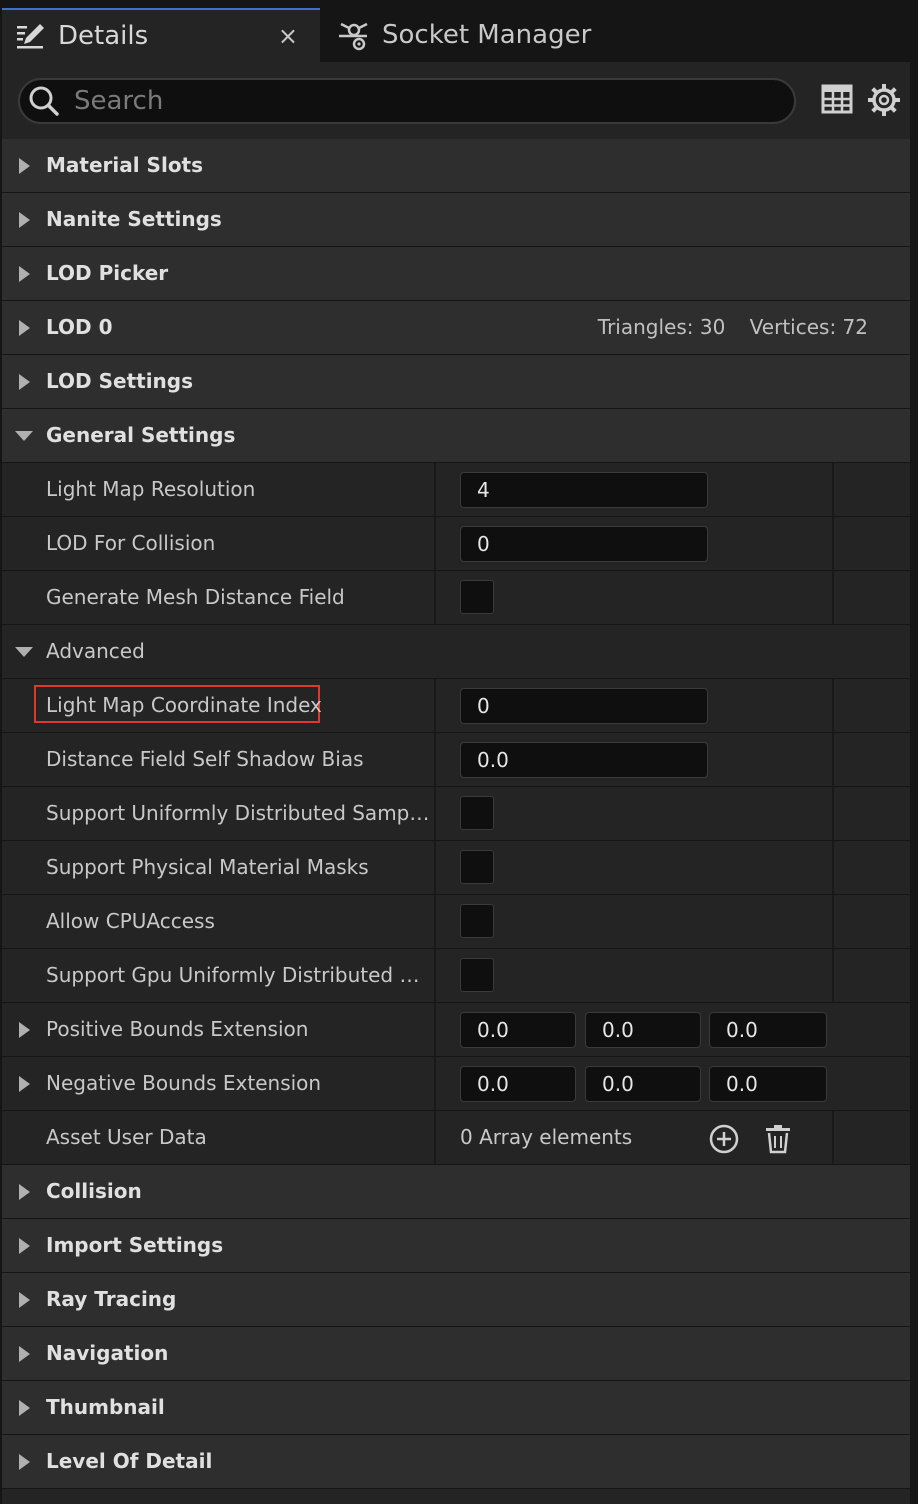 This screenshot has width=918, height=1504. I want to click on category-label: LOD 0, so click(79, 327).